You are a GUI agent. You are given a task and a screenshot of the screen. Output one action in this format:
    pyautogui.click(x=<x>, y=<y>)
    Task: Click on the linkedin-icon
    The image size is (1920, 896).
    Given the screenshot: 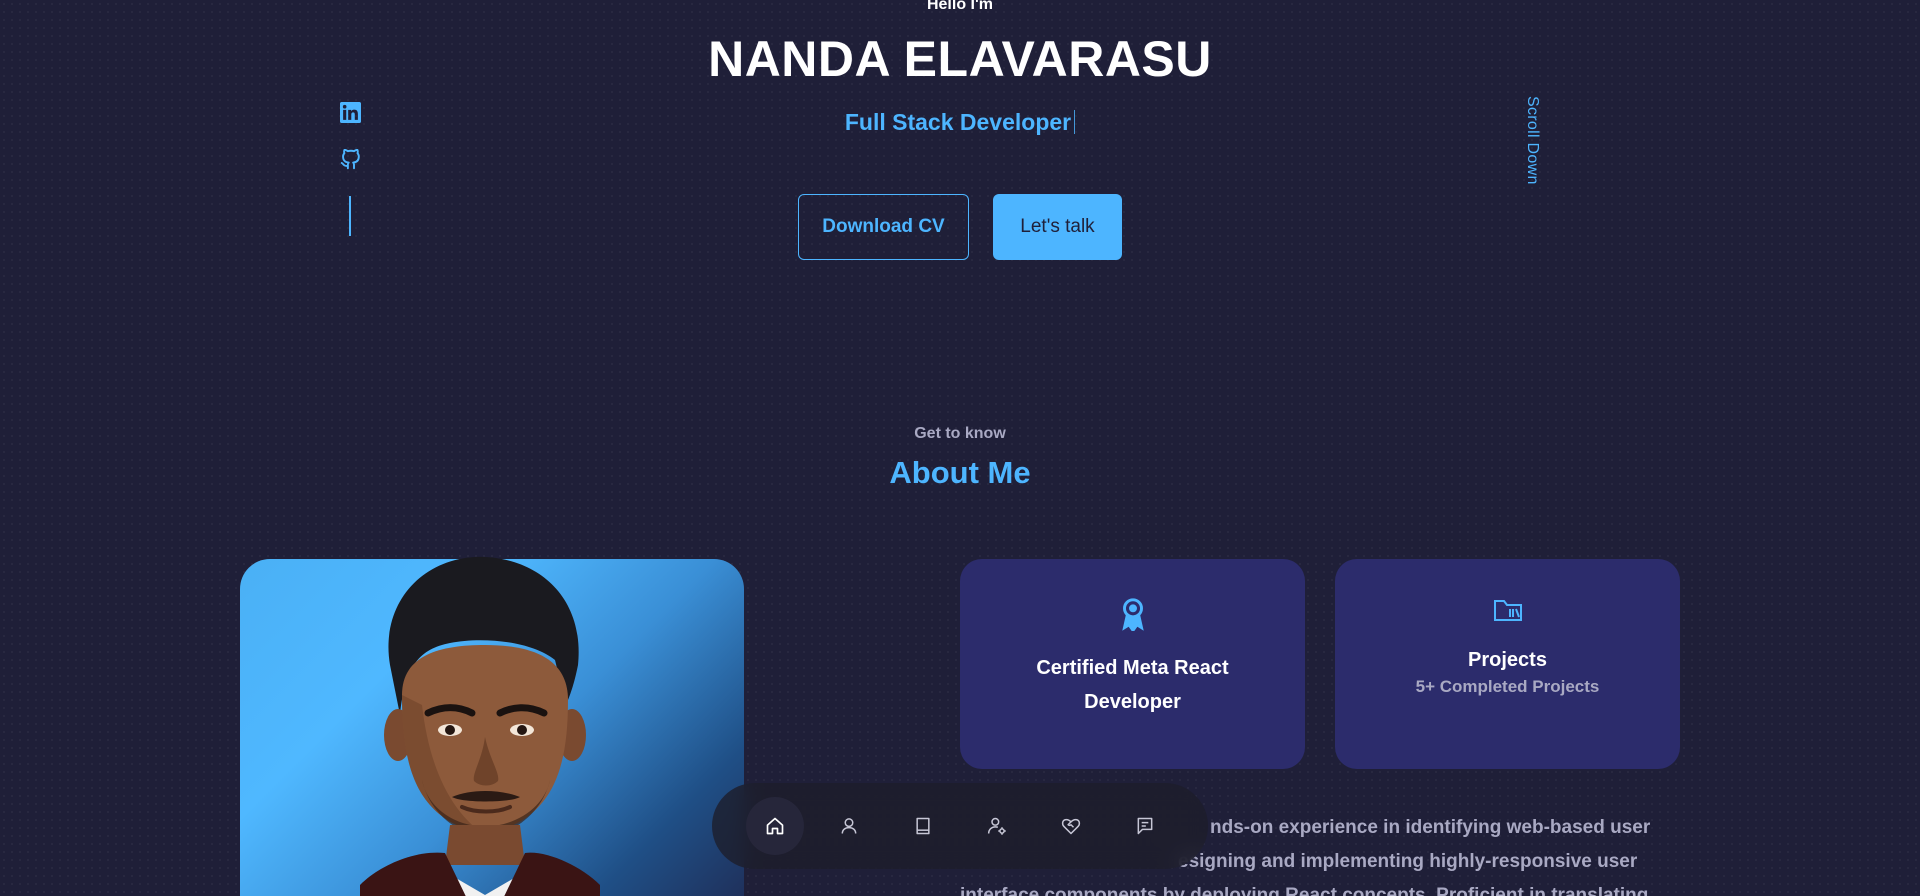 What is the action you would take?
    pyautogui.click(x=350, y=112)
    